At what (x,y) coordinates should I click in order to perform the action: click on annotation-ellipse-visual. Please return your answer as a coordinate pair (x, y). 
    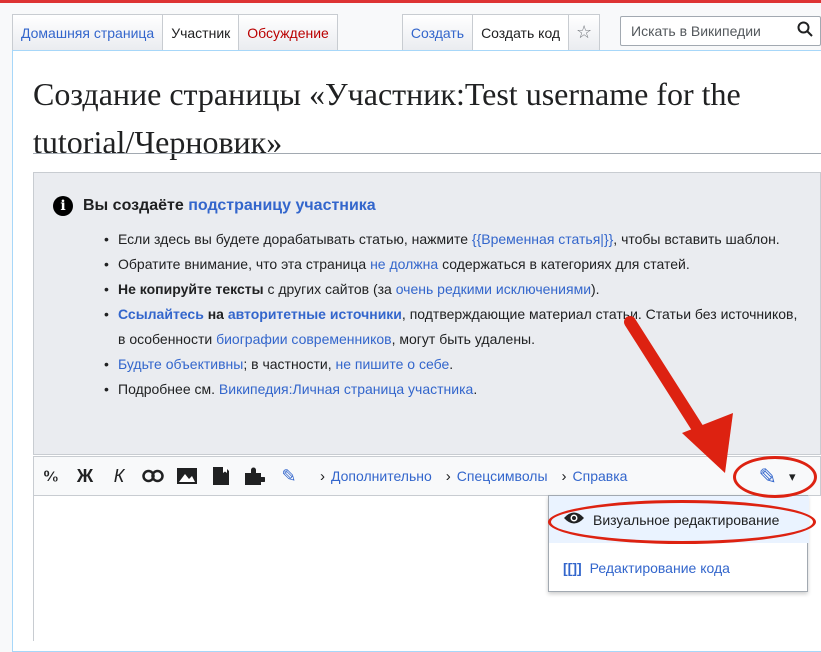
    Looking at the image, I should click on (682, 522).